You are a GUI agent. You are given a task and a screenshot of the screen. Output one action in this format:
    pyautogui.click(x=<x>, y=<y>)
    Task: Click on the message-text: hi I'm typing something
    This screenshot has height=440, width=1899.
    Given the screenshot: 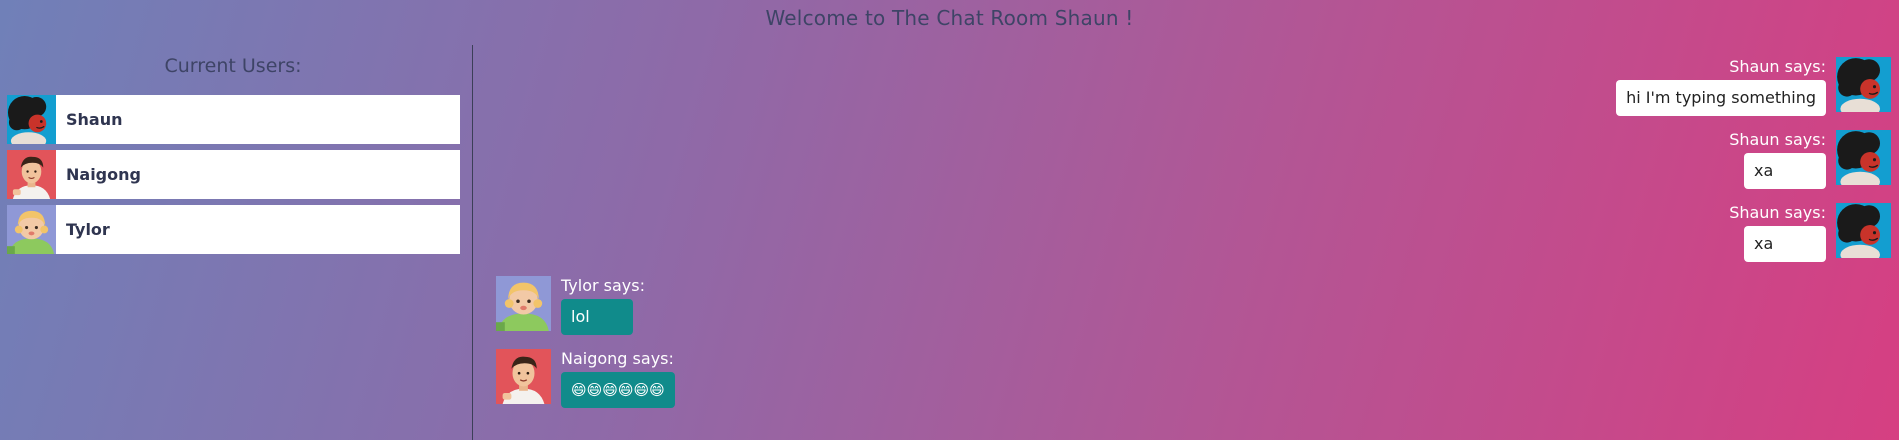 What is the action you would take?
    pyautogui.click(x=1721, y=98)
    